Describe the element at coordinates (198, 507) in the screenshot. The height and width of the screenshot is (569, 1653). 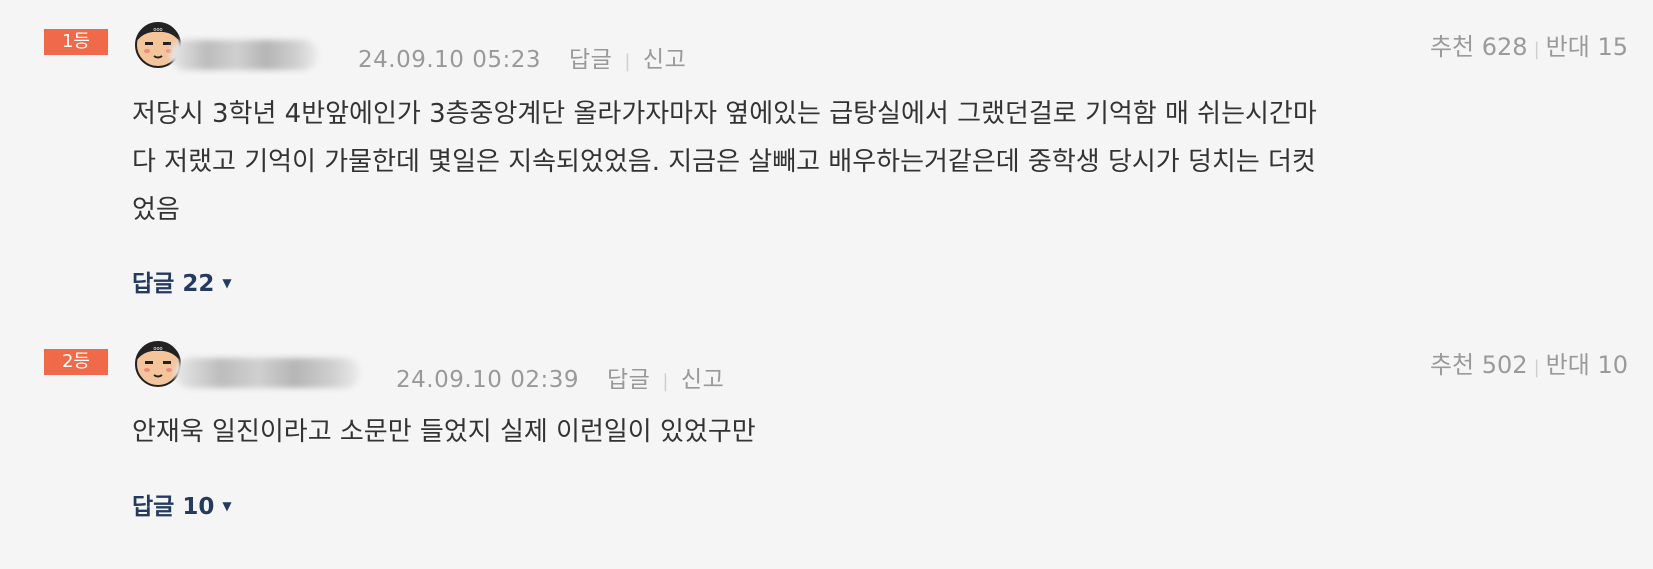
I see `replies-count: 10` at that location.